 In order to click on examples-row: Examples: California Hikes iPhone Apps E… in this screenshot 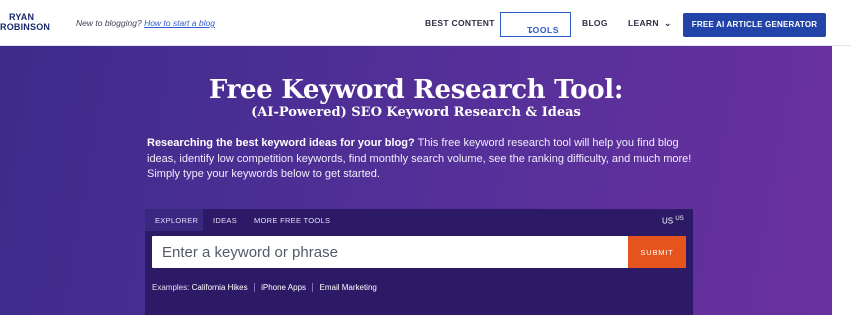, I will do `click(264, 288)`.